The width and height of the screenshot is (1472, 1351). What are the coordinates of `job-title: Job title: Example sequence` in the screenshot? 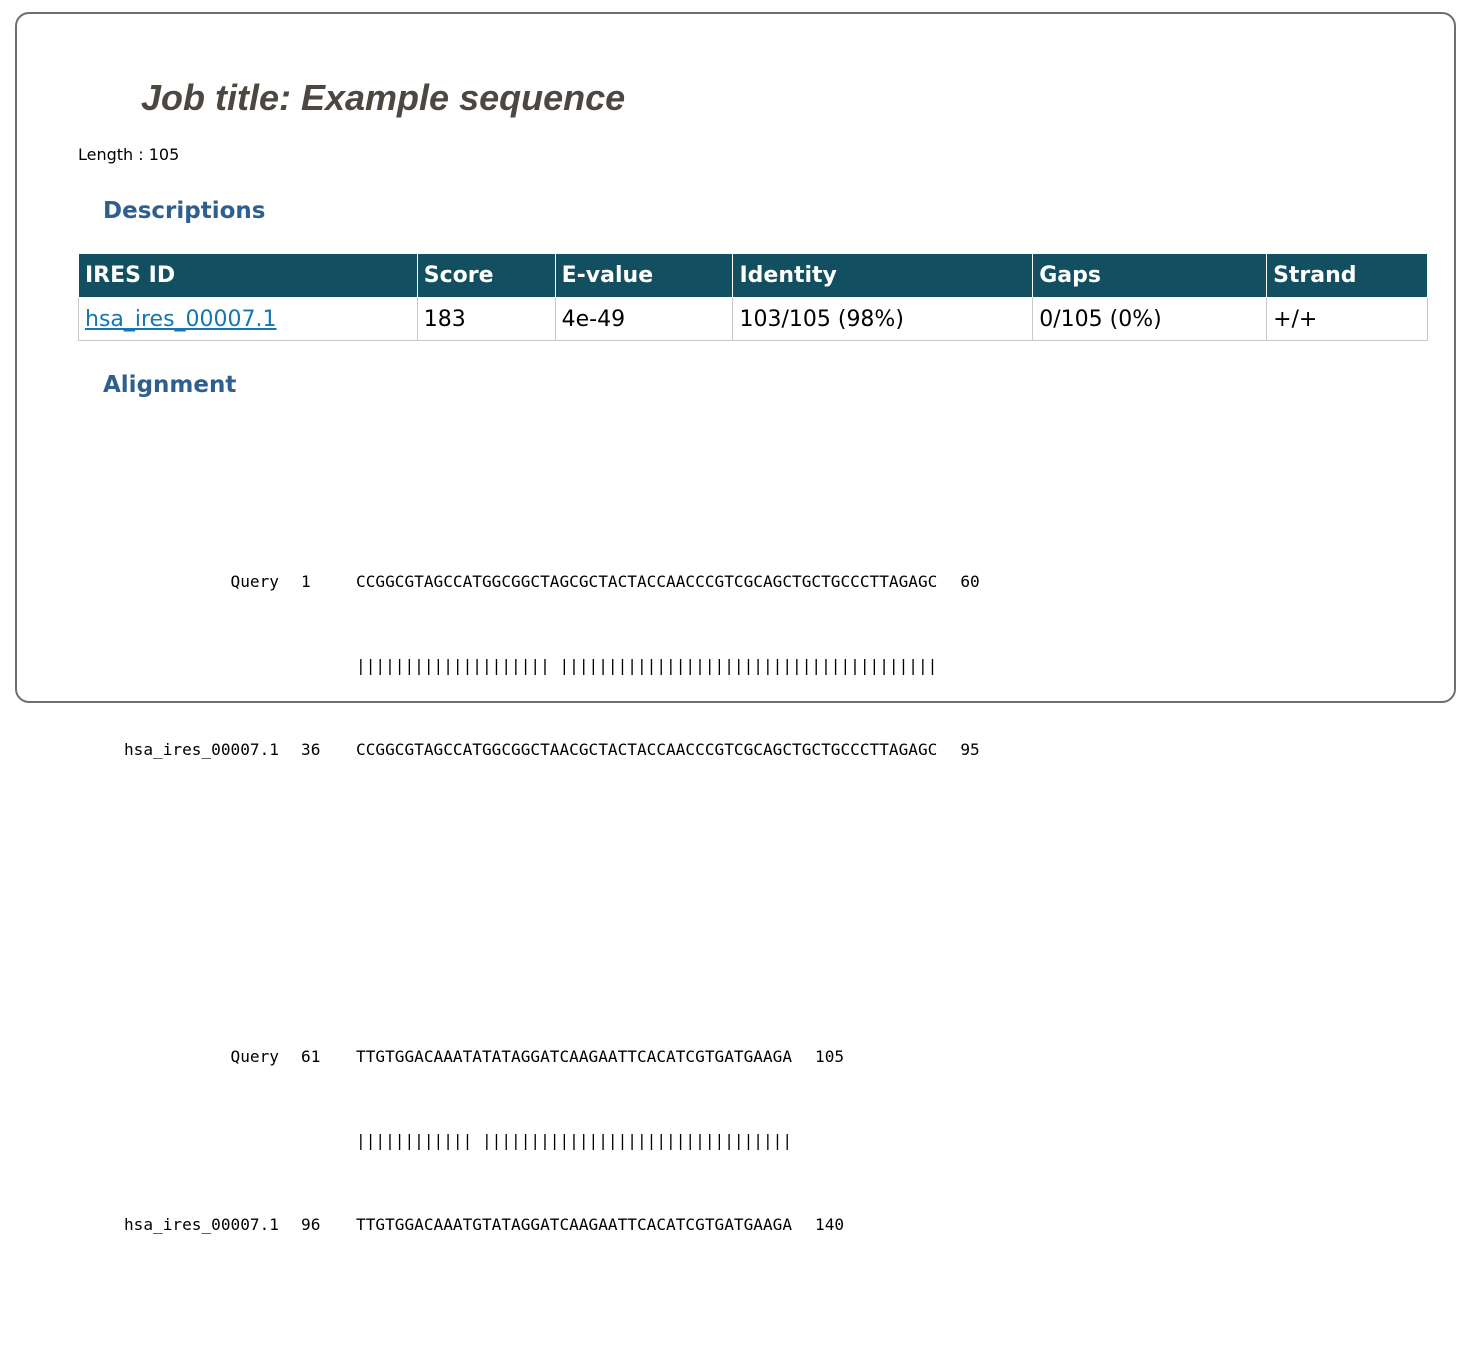 It's located at (383, 97).